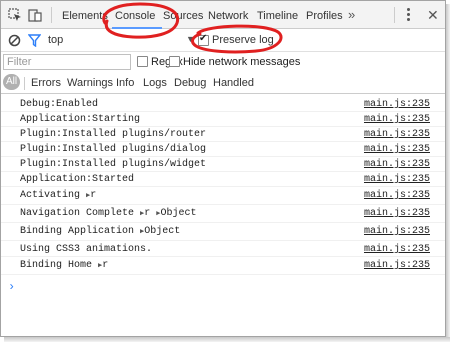 This screenshot has width=450, height=342. I want to click on console-message: Plugin:Installed plugins/router, so click(113, 134).